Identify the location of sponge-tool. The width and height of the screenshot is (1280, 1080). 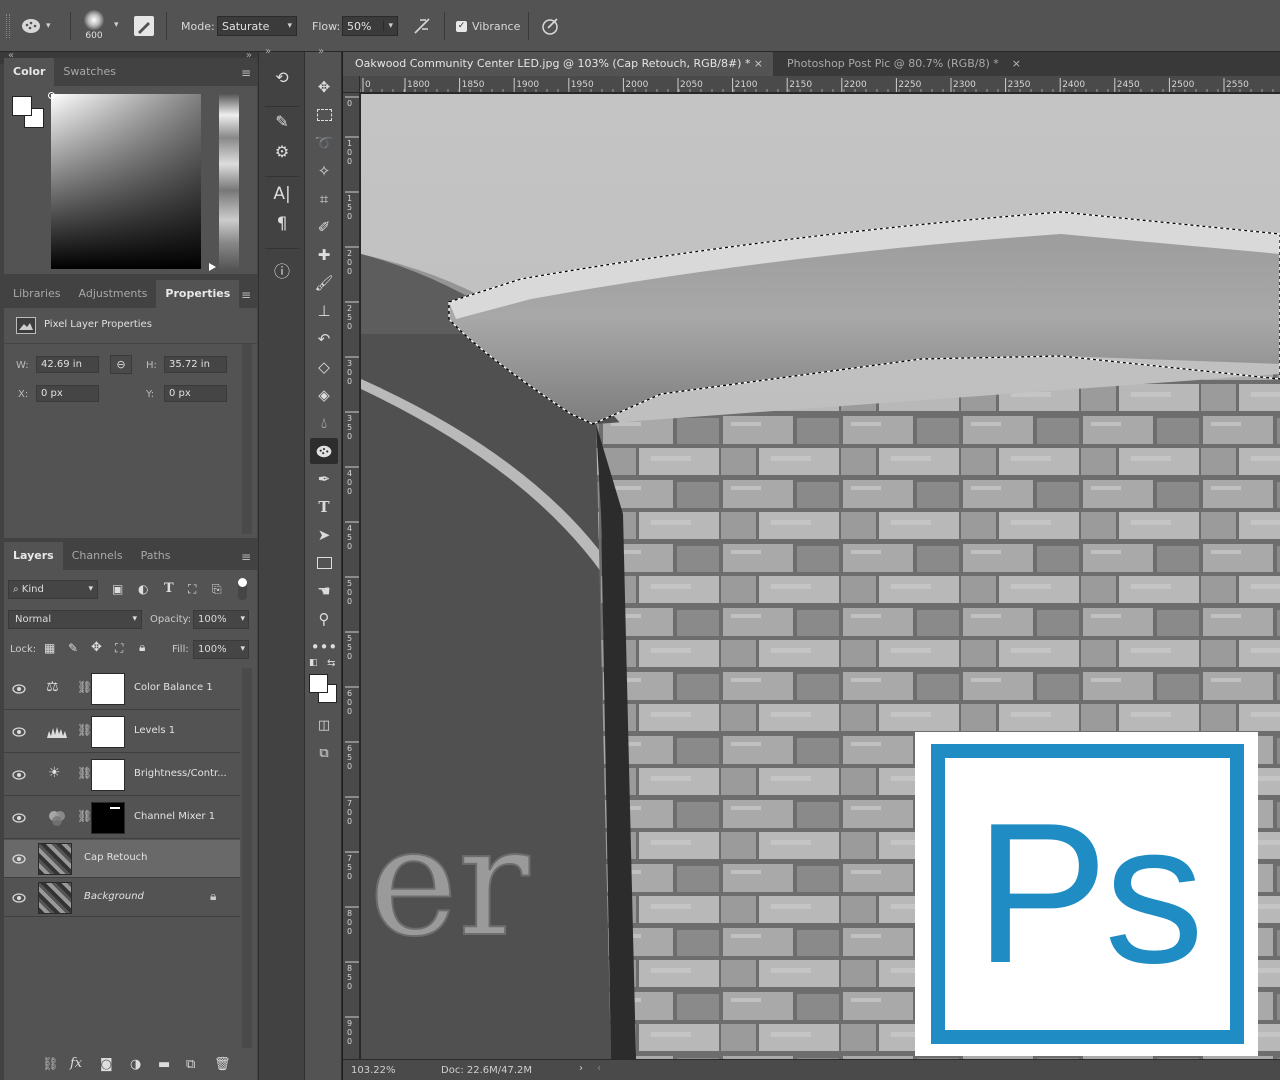
(324, 451).